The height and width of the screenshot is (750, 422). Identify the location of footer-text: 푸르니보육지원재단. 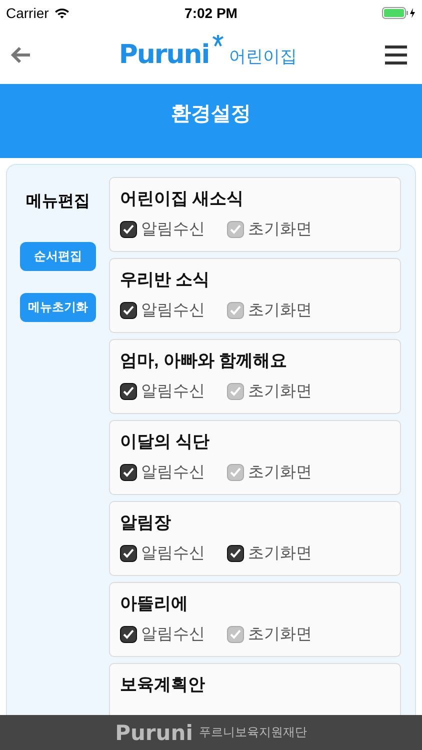
(252, 732).